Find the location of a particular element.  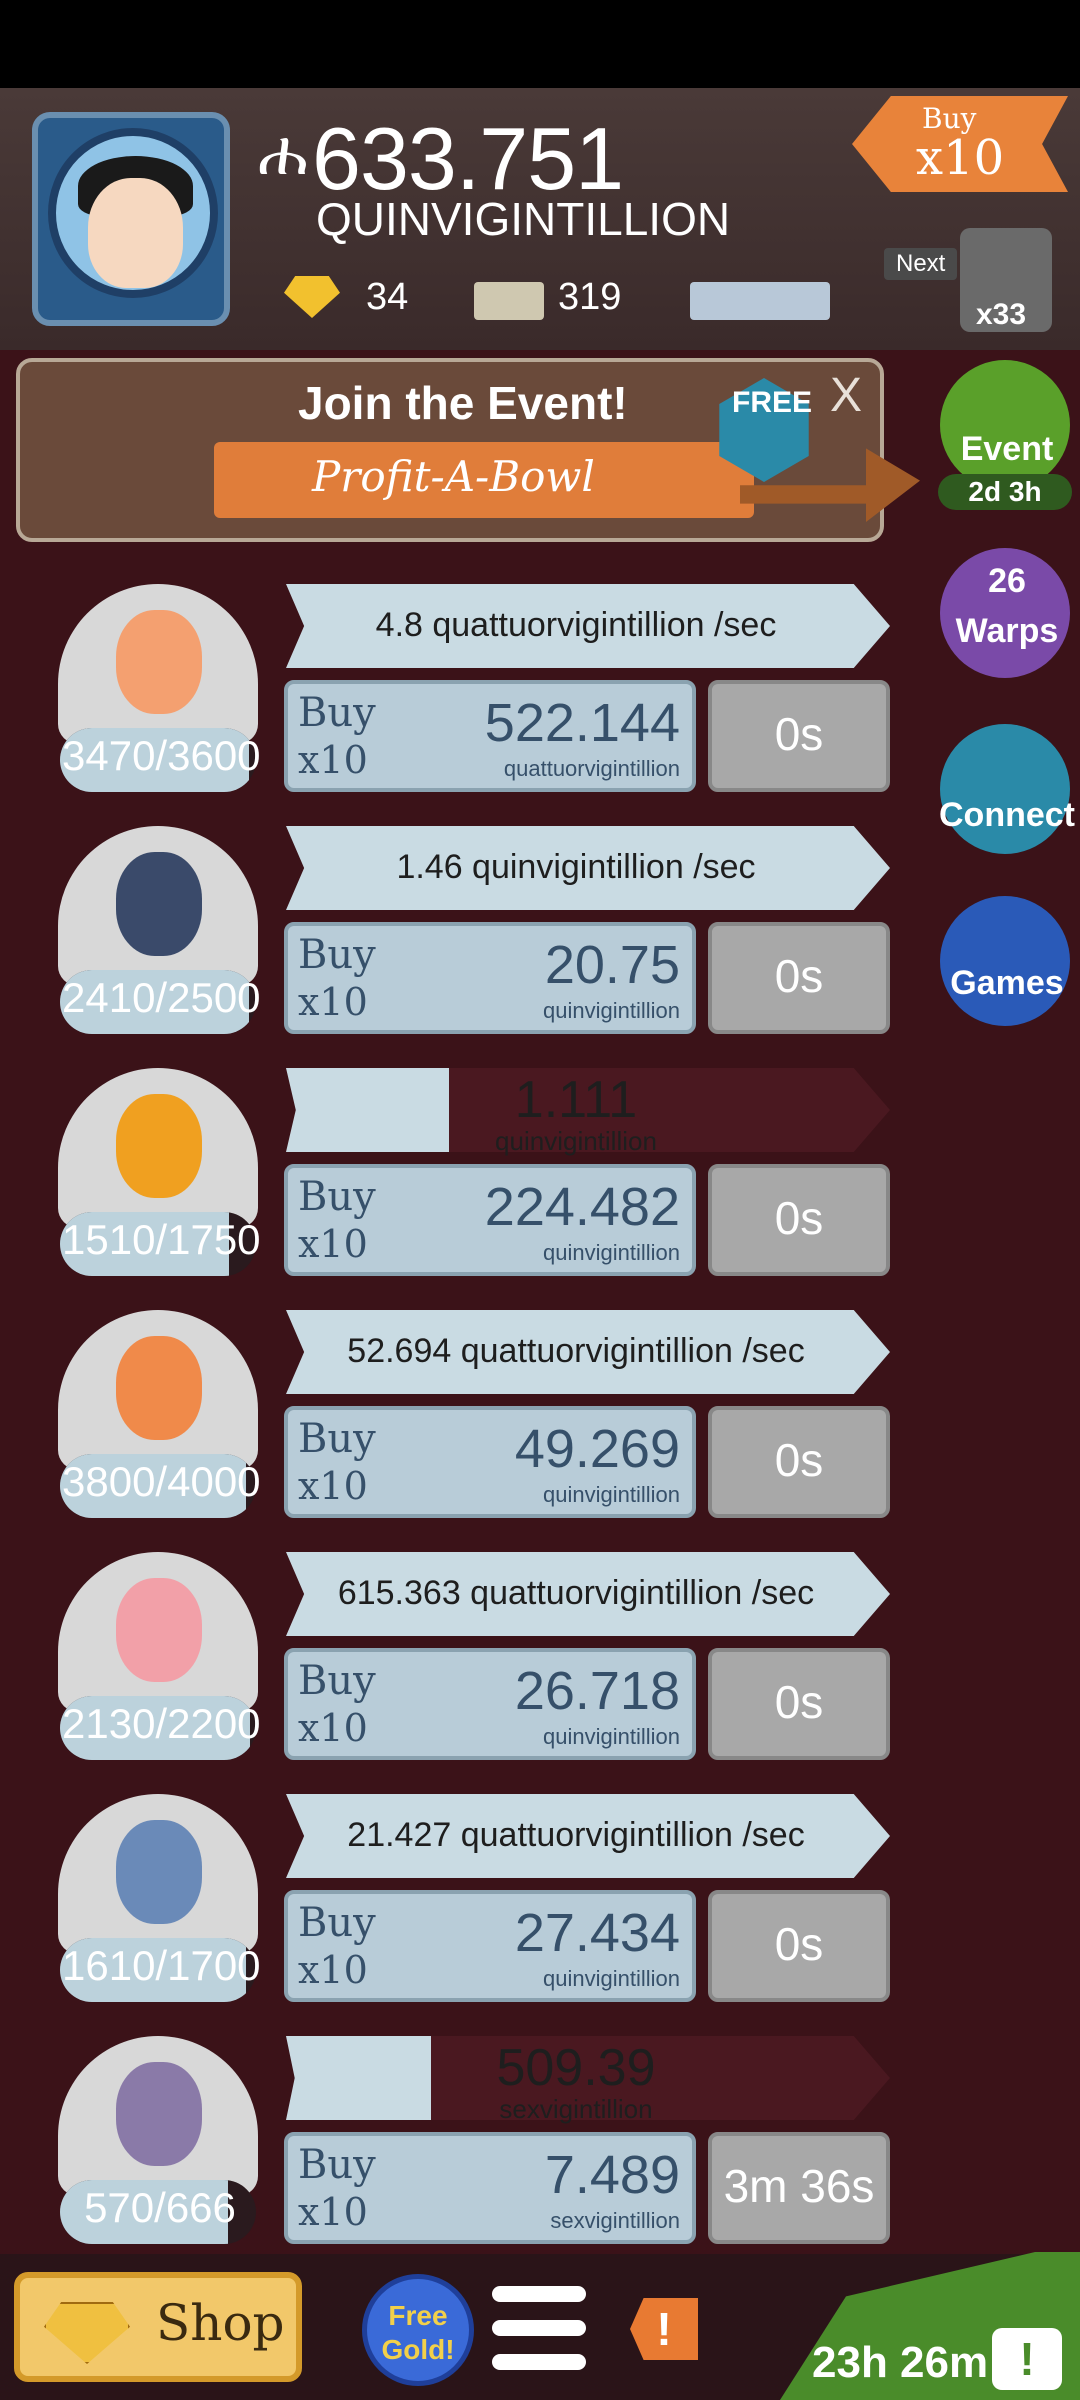

tv-icon: ! is located at coordinates (1027, 2359).